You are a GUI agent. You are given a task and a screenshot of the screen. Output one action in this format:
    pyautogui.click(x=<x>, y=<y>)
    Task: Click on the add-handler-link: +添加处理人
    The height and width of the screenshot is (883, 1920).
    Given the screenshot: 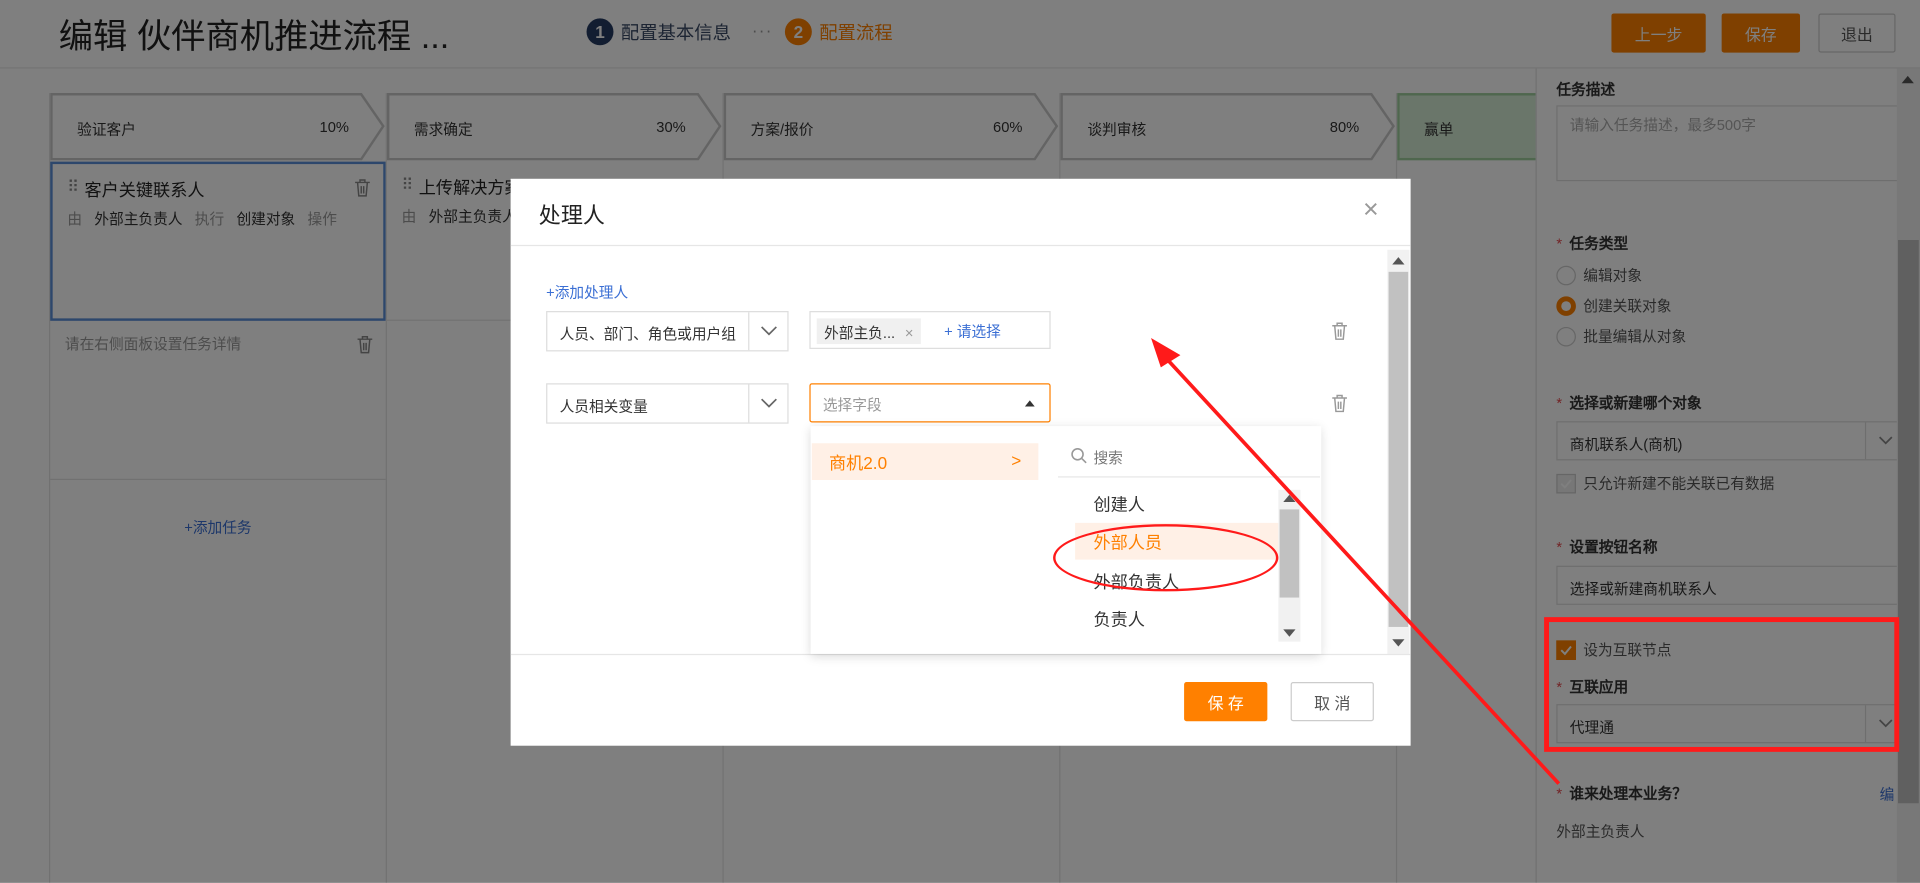 What is the action you would take?
    pyautogui.click(x=587, y=292)
    